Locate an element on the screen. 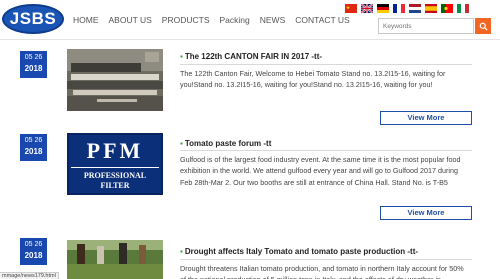  nav-contact-us: CONTACT US is located at coordinates (322, 20).